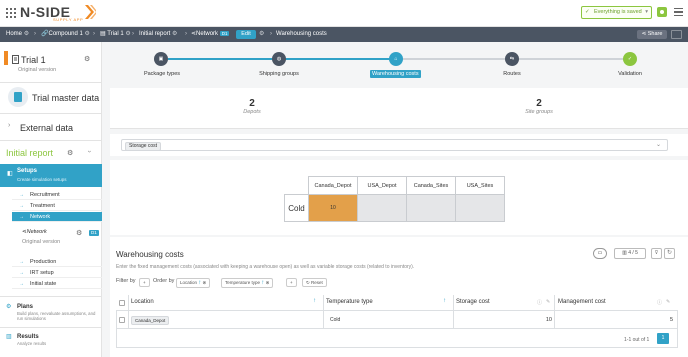 The width and height of the screenshot is (688, 357). Describe the element at coordinates (68, 19) in the screenshot. I see `app-logo-subtitle: SUPPLY APP` at that location.